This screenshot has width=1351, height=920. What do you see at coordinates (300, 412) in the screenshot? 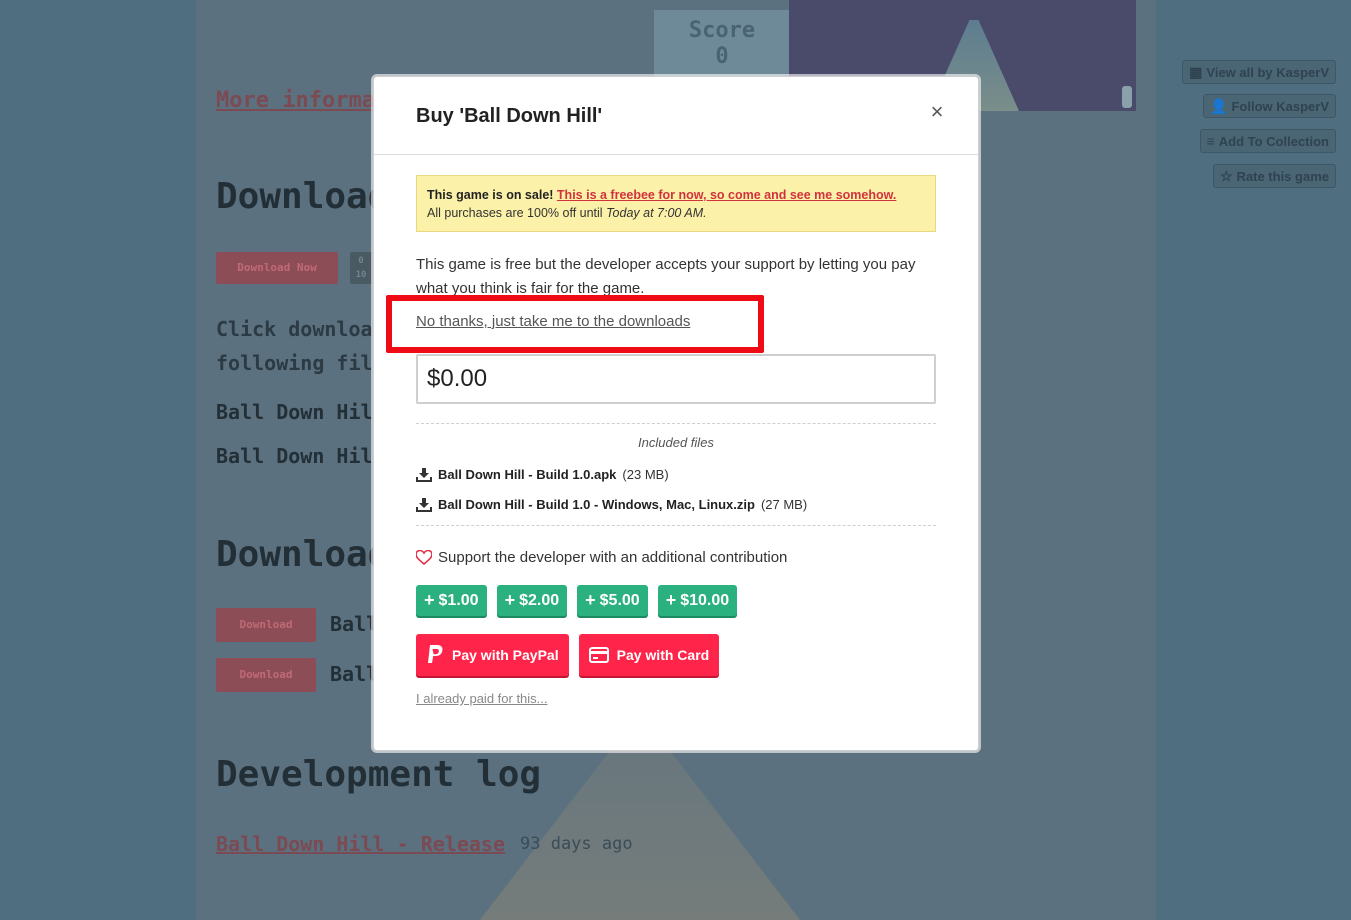
I see `file-line-1: Ball Down Hill` at bounding box center [300, 412].